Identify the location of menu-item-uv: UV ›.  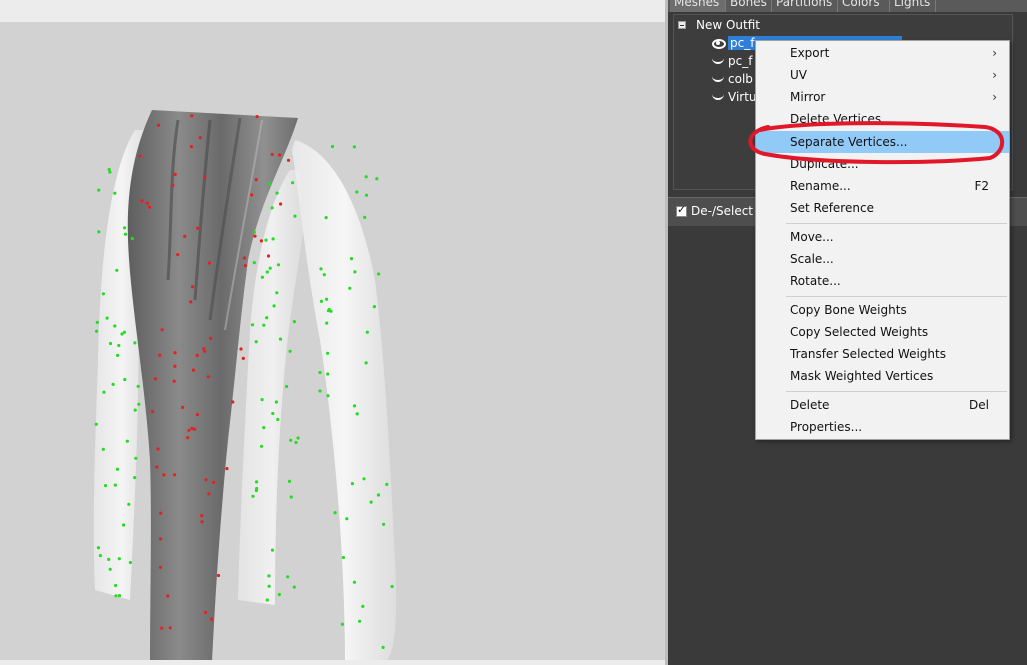
(882, 75).